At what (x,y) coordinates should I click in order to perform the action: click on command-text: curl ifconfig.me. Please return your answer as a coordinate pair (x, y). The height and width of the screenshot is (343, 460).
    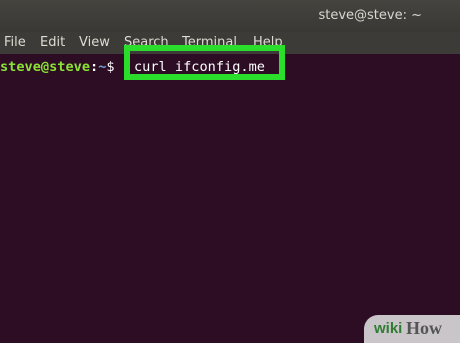
    Looking at the image, I should click on (199, 67).